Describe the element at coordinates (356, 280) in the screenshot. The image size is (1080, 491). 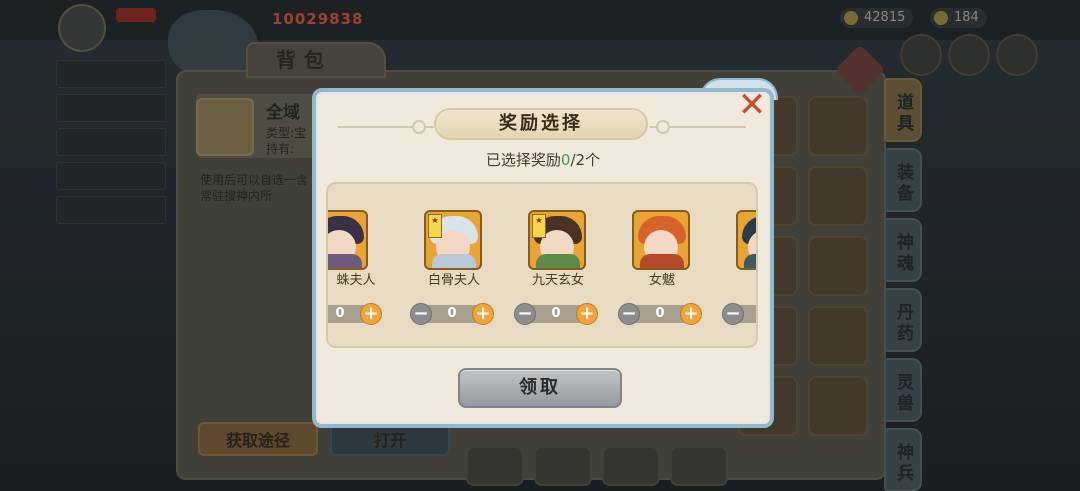
I see `reward-name: 蛛夫人` at that location.